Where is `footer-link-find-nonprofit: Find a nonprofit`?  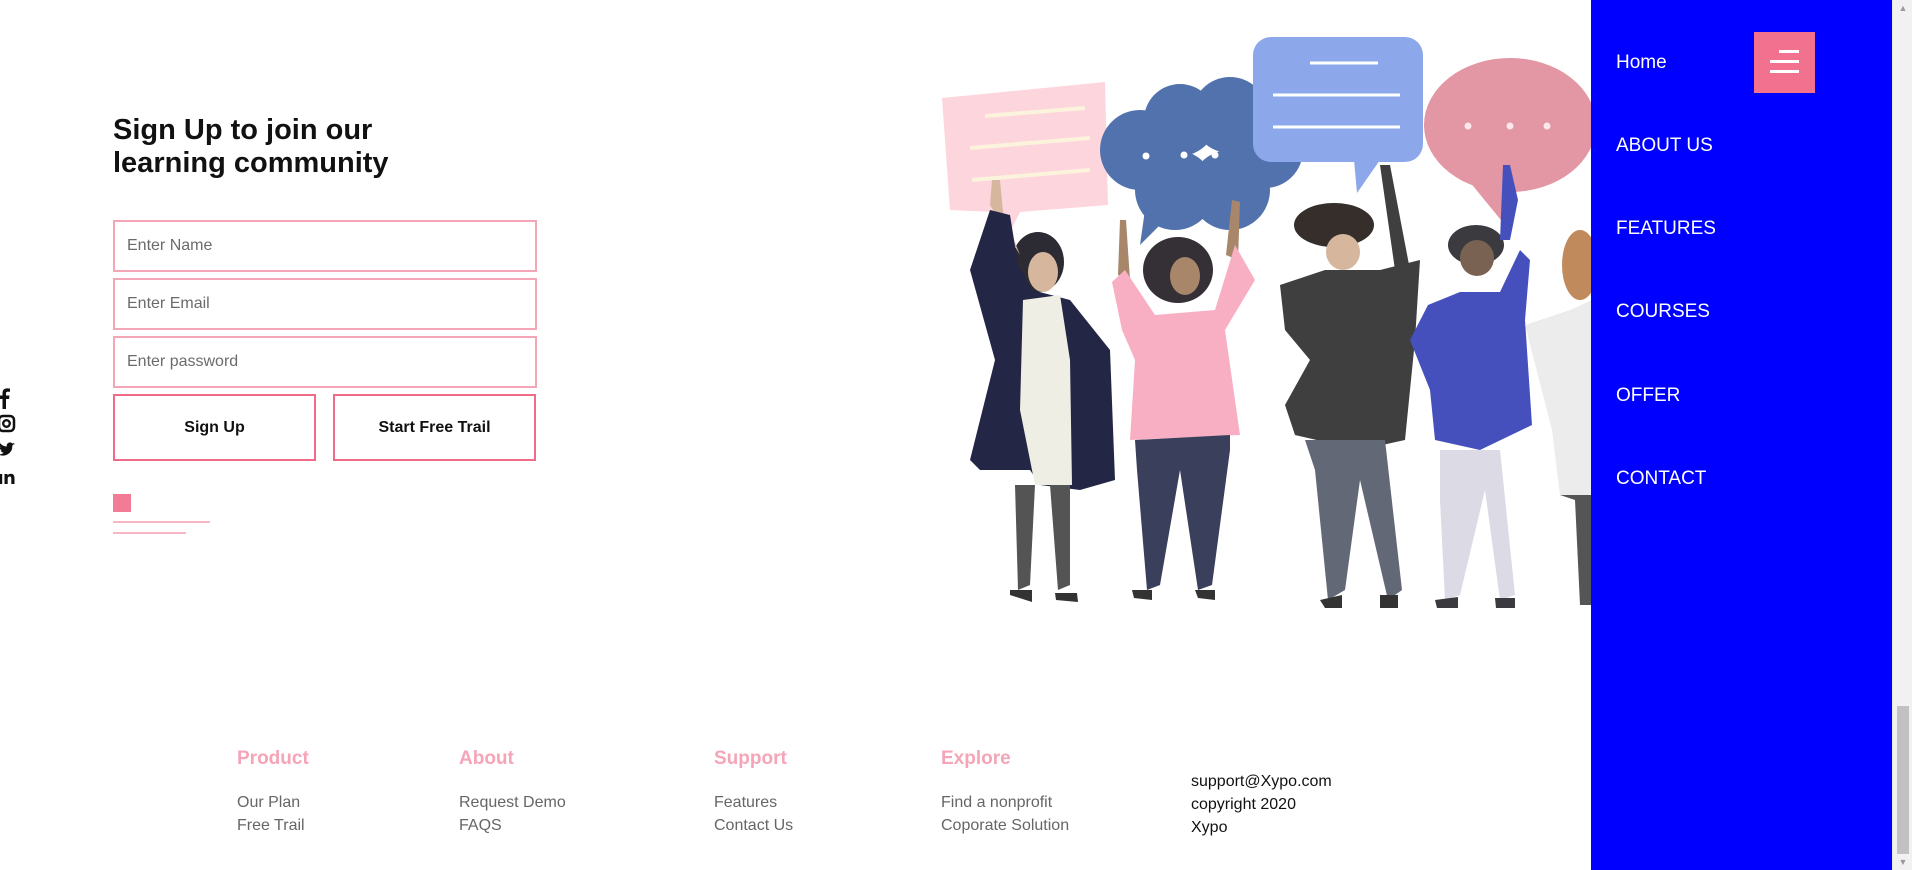
footer-link-find-nonprofit: Find a nonprofit is located at coordinates (1005, 802).